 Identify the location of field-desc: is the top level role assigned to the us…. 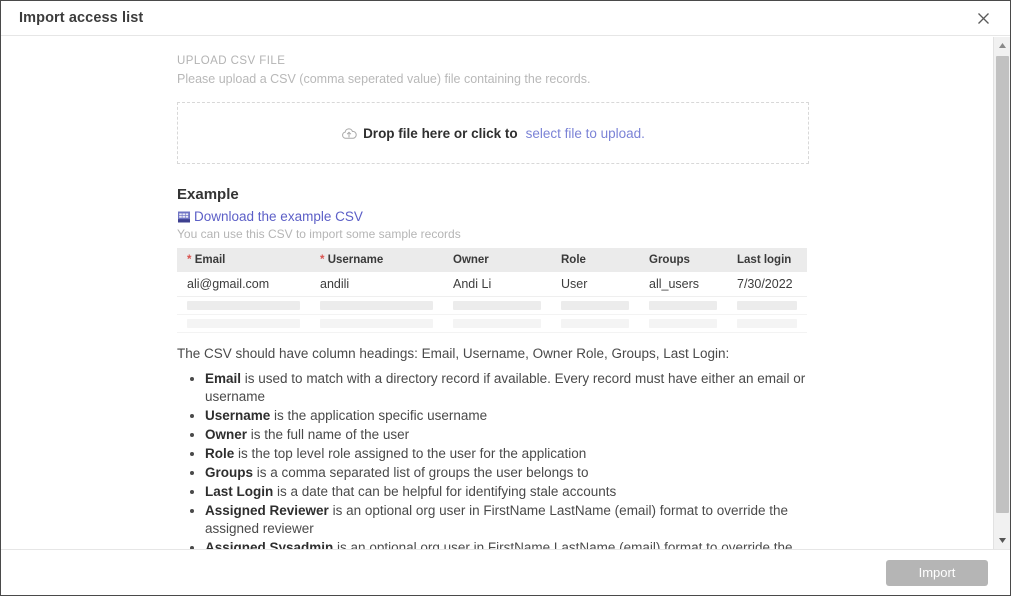
(410, 453).